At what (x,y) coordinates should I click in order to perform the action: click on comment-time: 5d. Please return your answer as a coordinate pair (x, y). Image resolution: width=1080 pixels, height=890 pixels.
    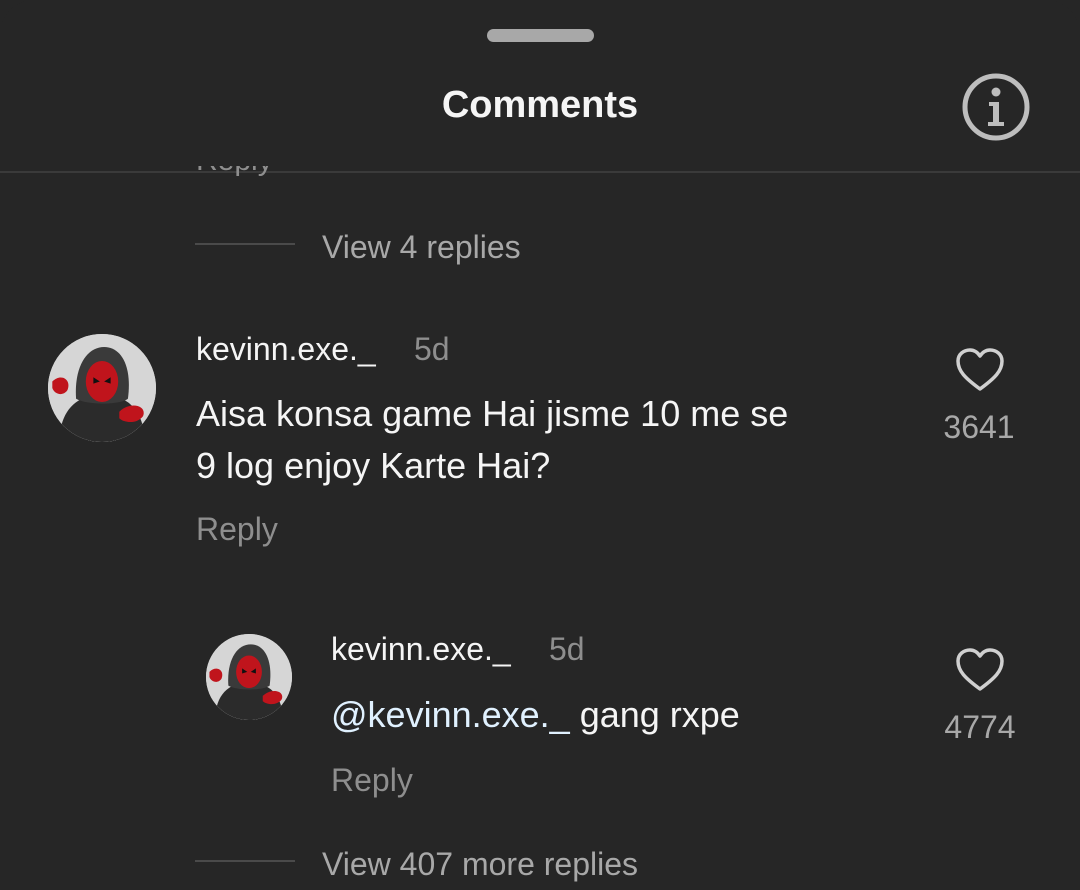
    Looking at the image, I should click on (432, 349).